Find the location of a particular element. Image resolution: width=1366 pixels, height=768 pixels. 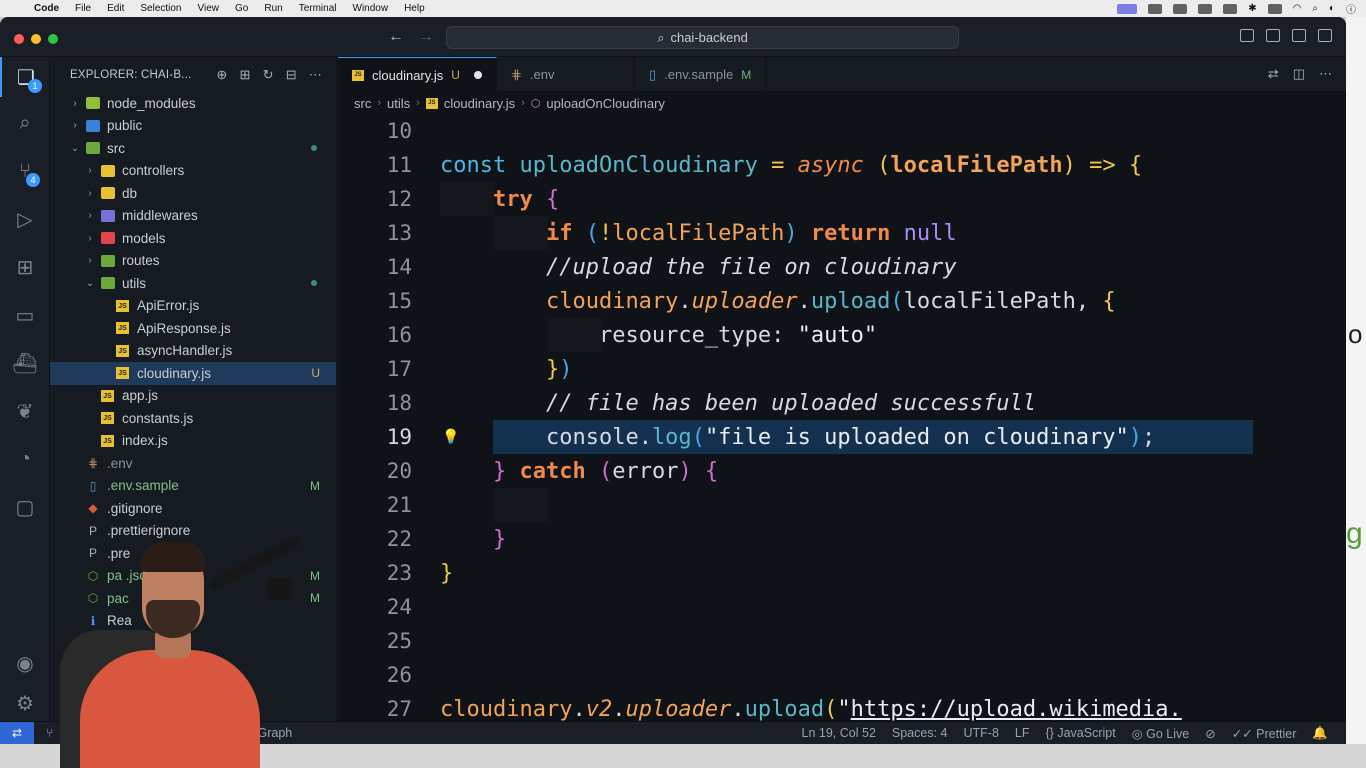

menu-window: Window is located at coordinates (371, 8).